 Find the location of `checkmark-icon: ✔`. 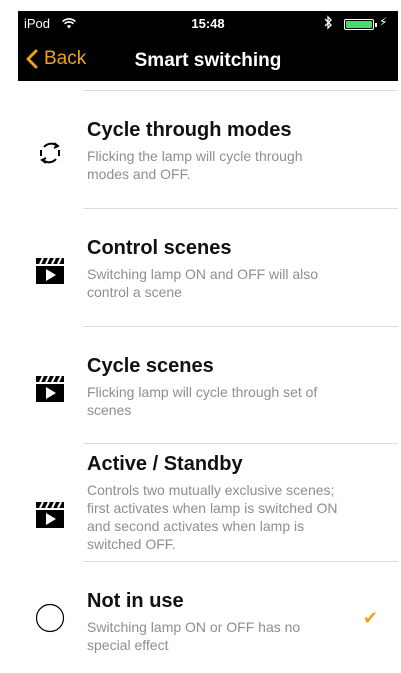

checkmark-icon: ✔ is located at coordinates (370, 618).